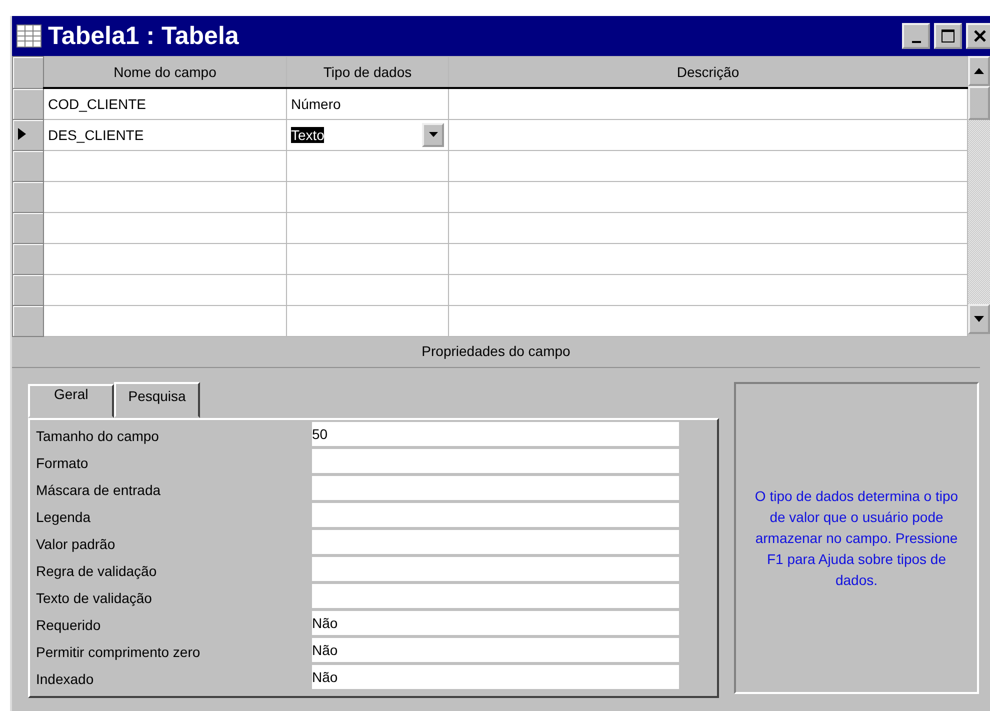 Image resolution: width=990 pixels, height=711 pixels. What do you see at coordinates (979, 103) in the screenshot?
I see `scroll-thumb` at bounding box center [979, 103].